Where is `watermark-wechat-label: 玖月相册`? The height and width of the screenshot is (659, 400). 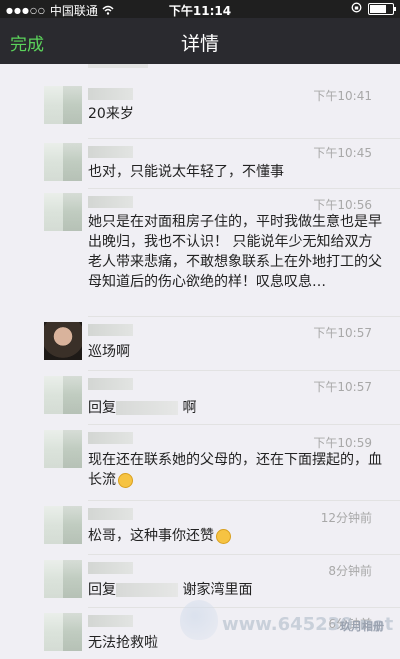
watermark-wechat-label: 玖月相册 is located at coordinates (362, 626).